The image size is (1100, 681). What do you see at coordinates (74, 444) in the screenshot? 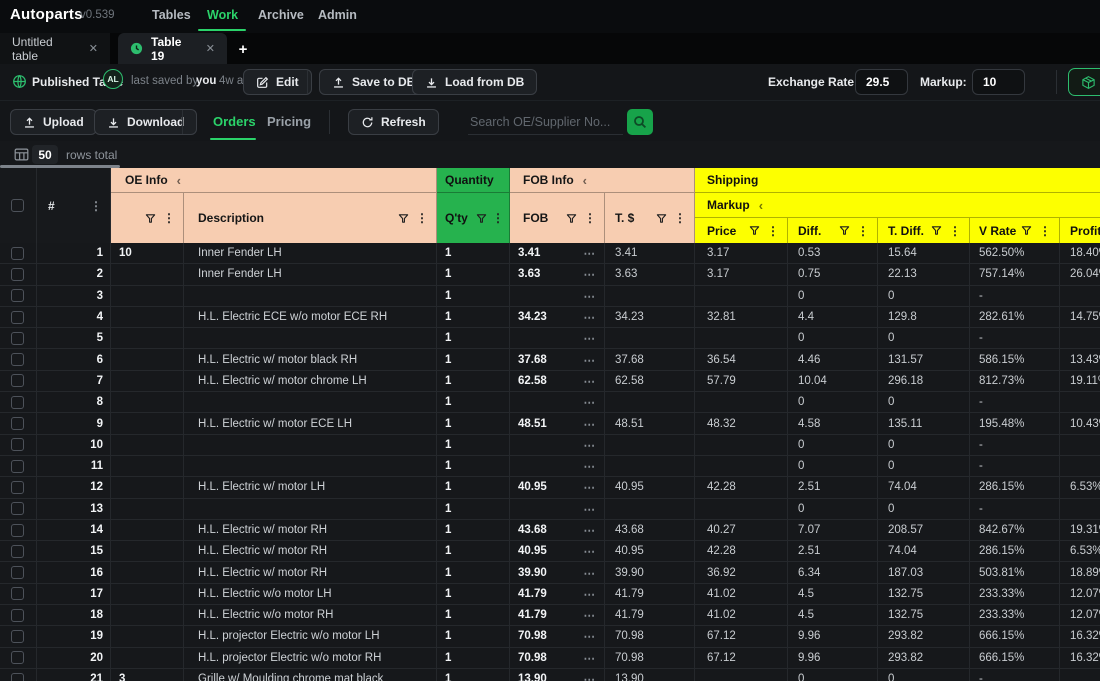
I see `cell-n: 10` at bounding box center [74, 444].